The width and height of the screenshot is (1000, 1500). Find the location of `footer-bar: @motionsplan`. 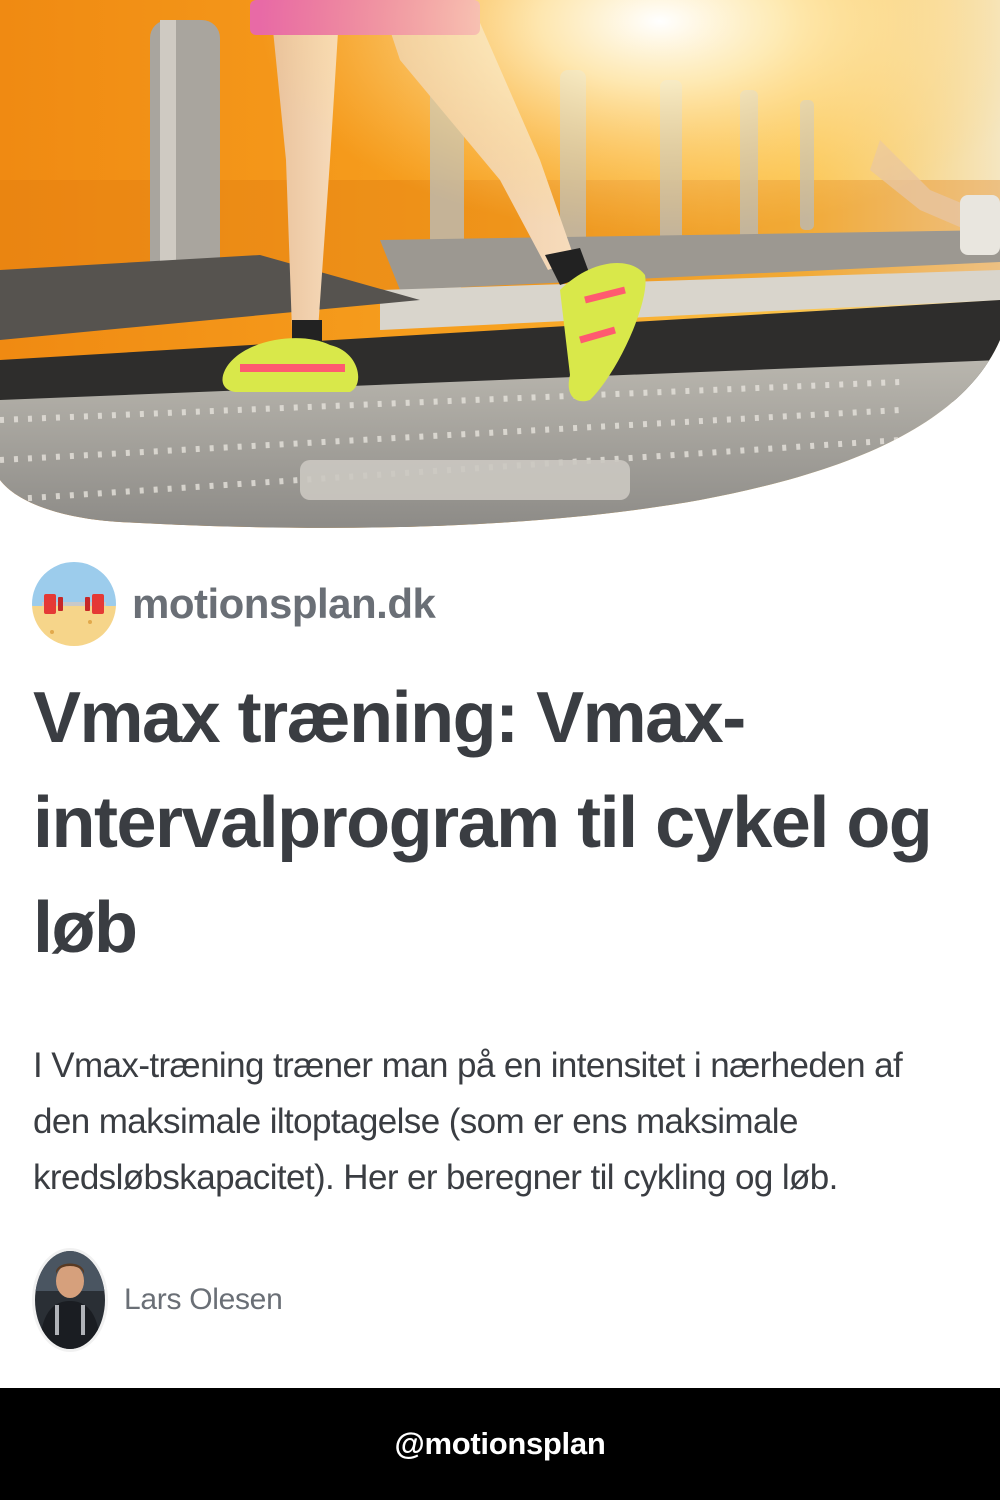

footer-bar: @motionsplan is located at coordinates (500, 1444).